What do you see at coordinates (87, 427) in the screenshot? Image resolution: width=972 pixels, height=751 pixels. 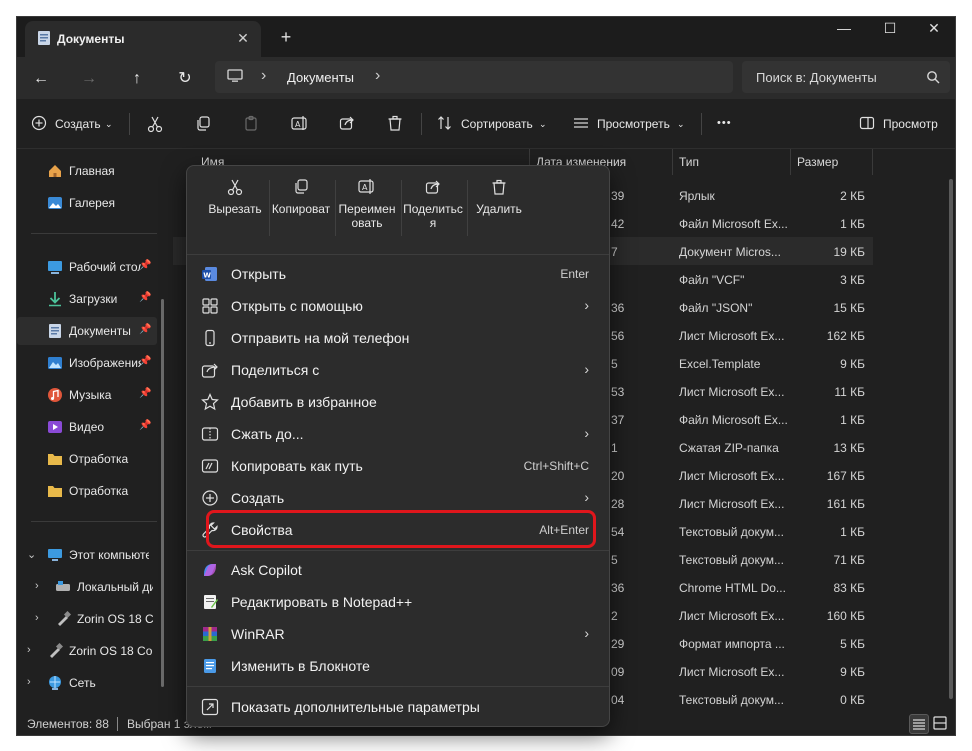 I see `sidebar-item-video: Видео 📌` at bounding box center [87, 427].